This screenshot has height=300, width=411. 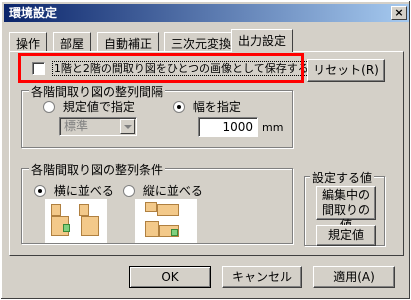 I want to click on width-input: 1000, so click(x=228, y=127).